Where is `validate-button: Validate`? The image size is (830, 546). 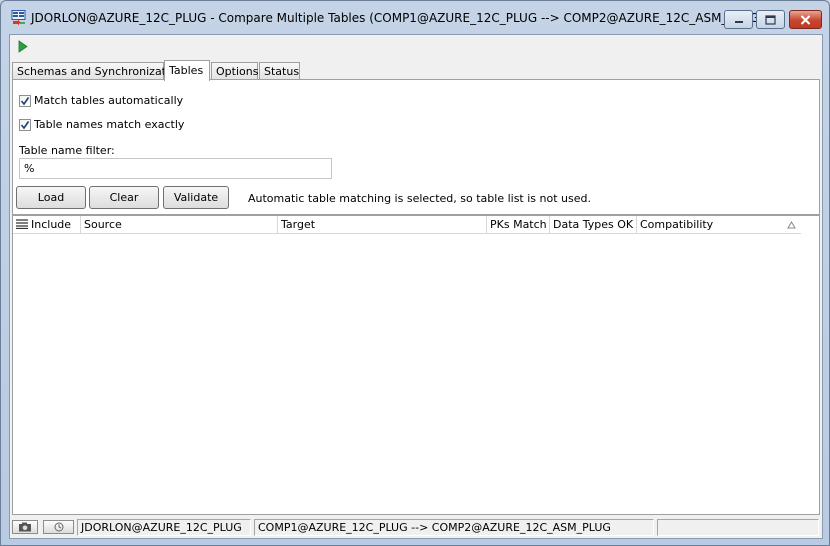 validate-button: Validate is located at coordinates (196, 197).